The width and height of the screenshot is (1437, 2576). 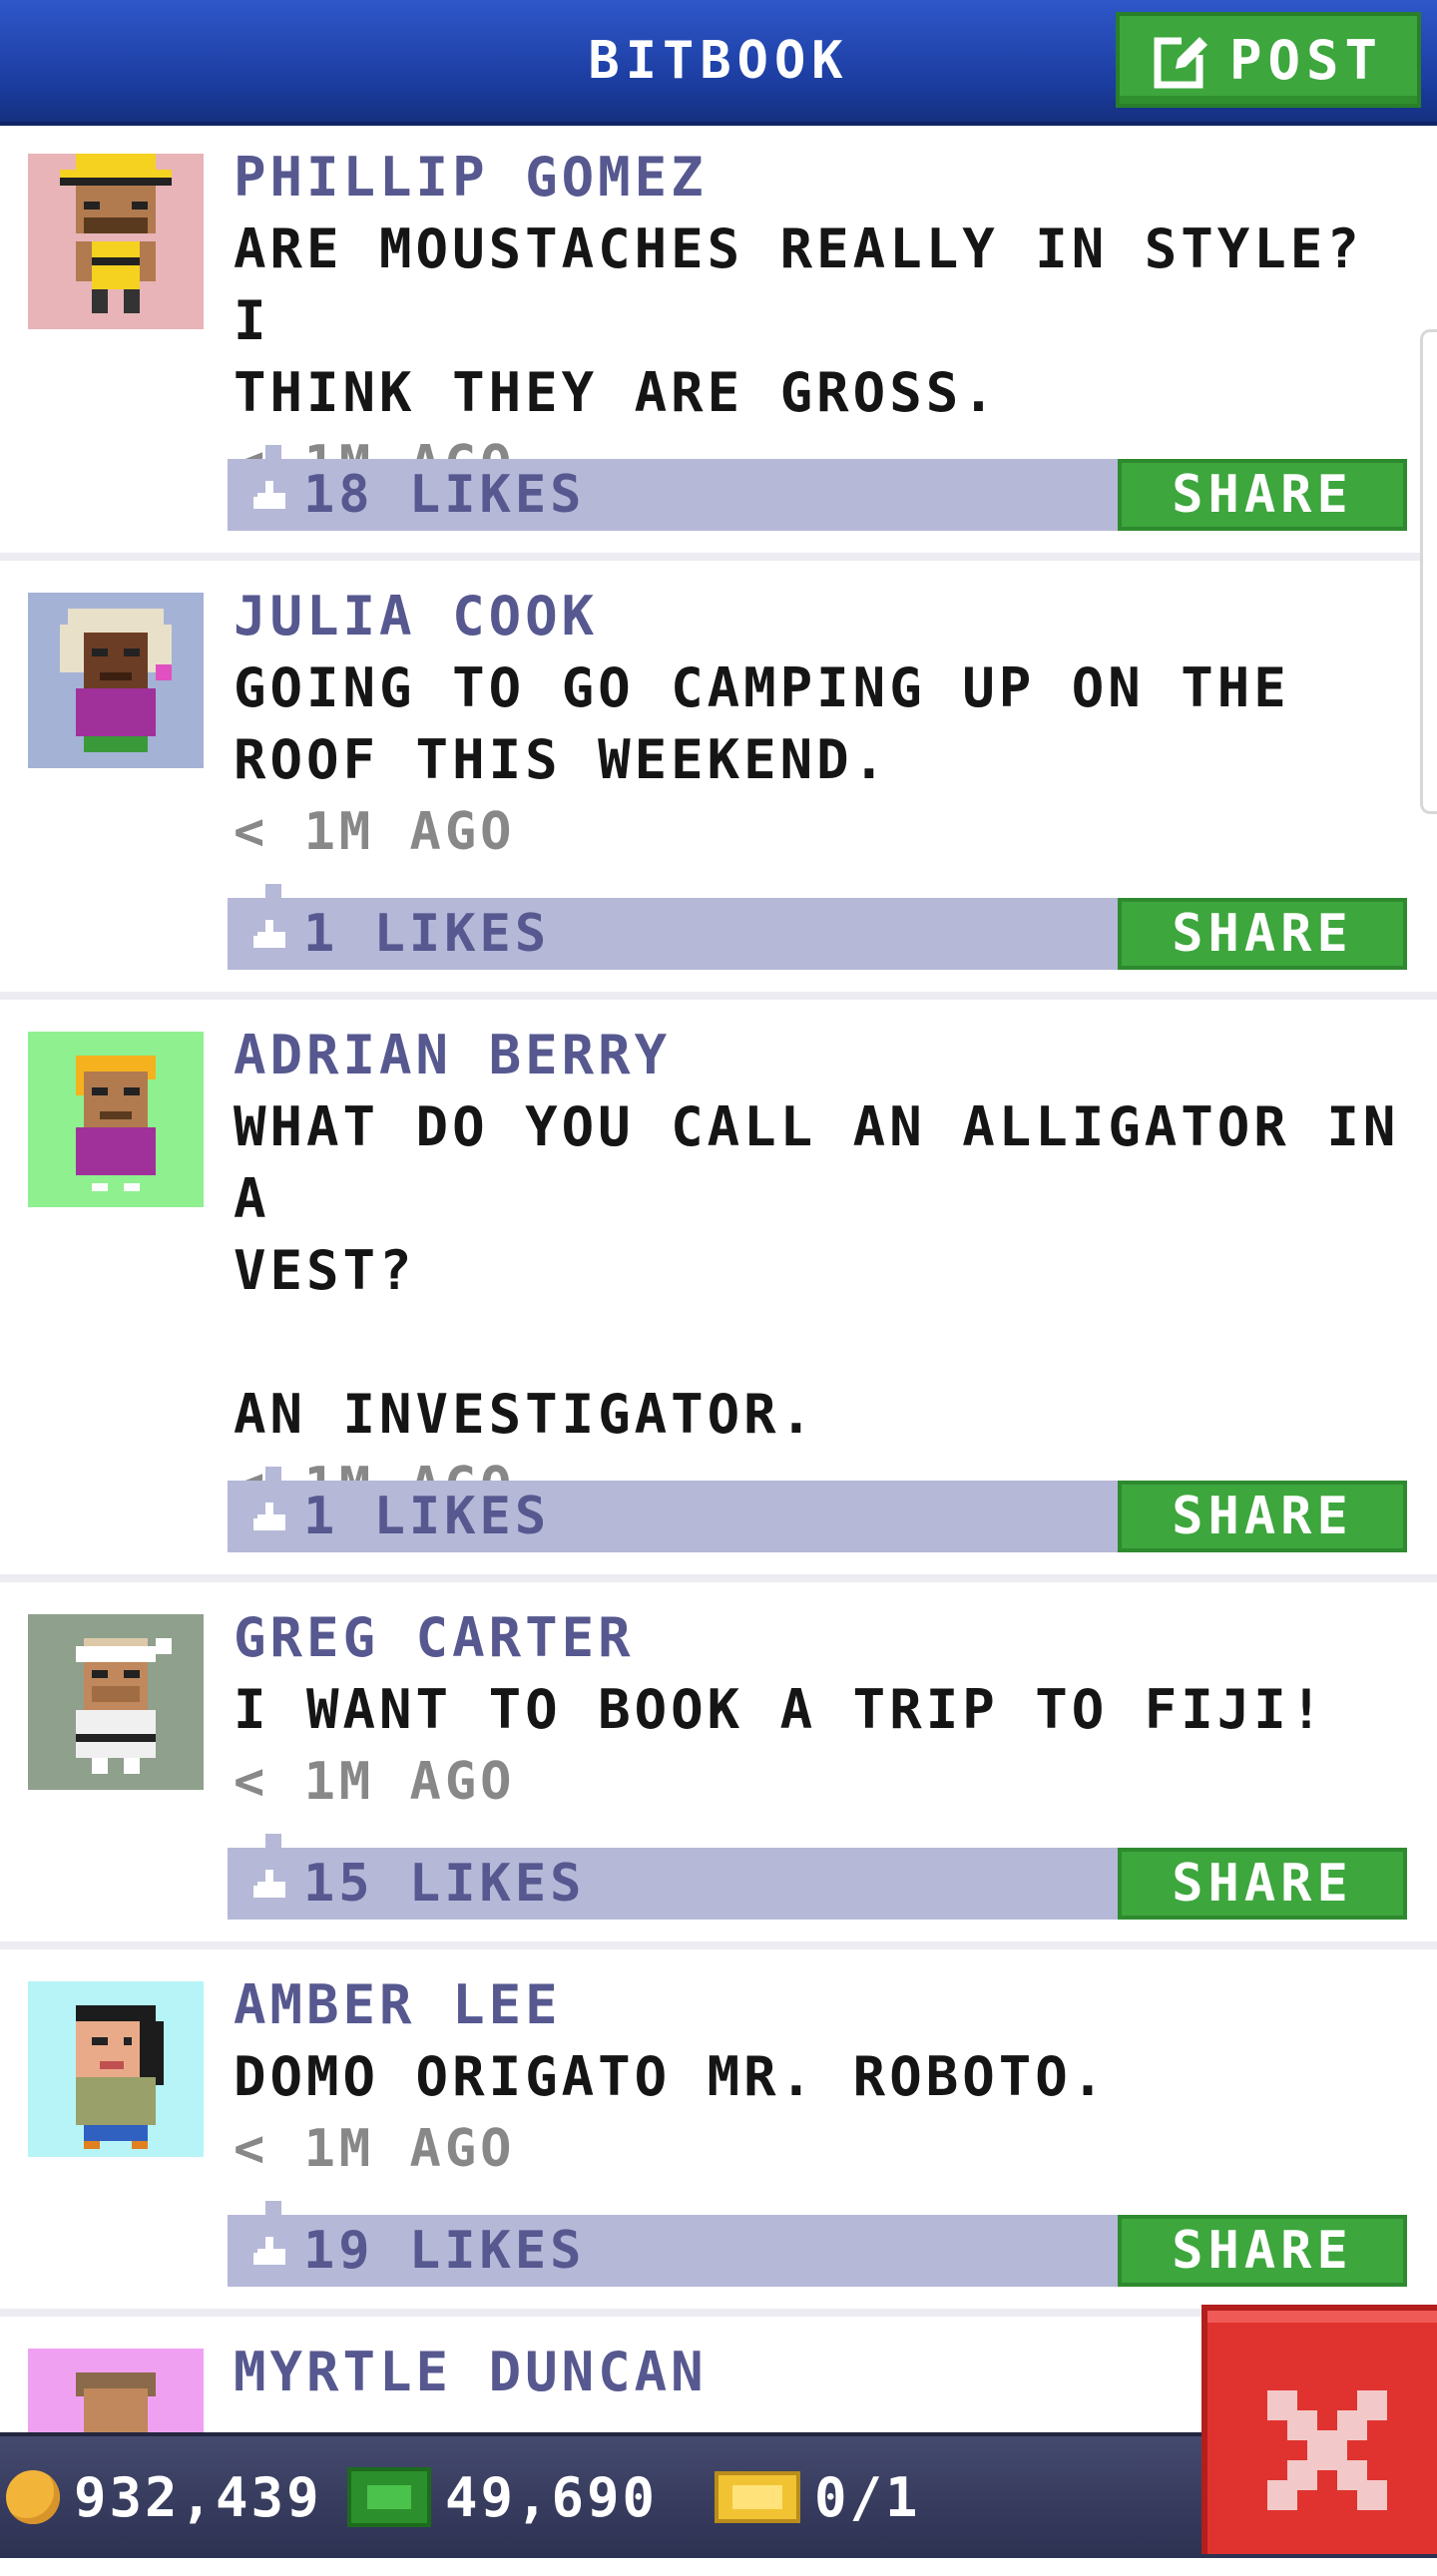 I want to click on post-author: JULIA COOK, so click(x=820, y=616).